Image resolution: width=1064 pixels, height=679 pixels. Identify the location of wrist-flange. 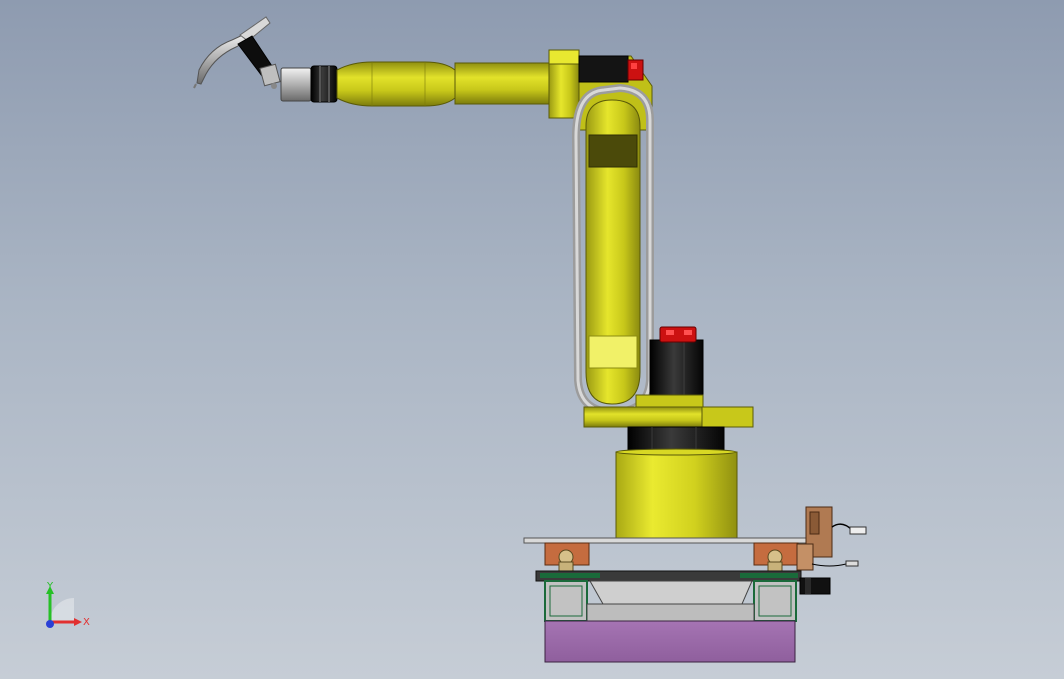
(309, 84).